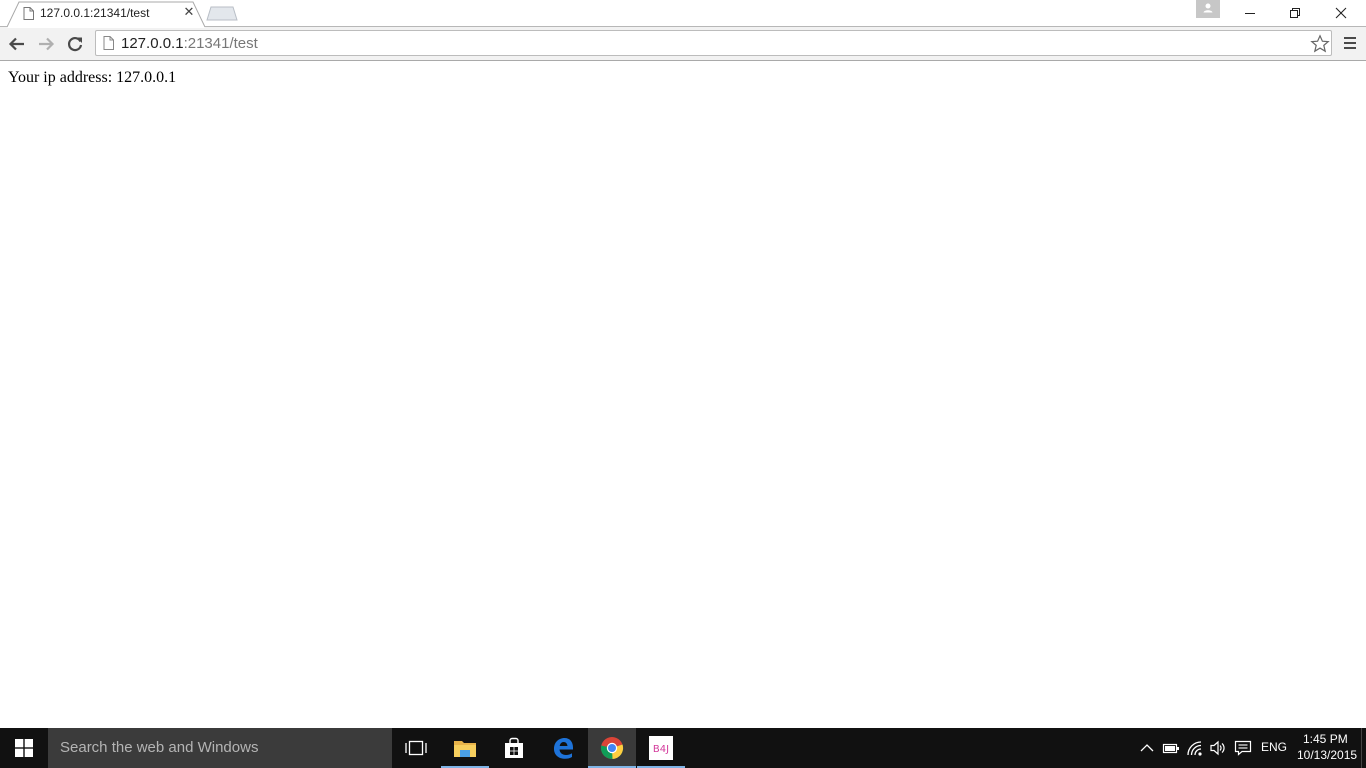  I want to click on url-text: 127.0.0.1:21341/test, so click(189, 43).